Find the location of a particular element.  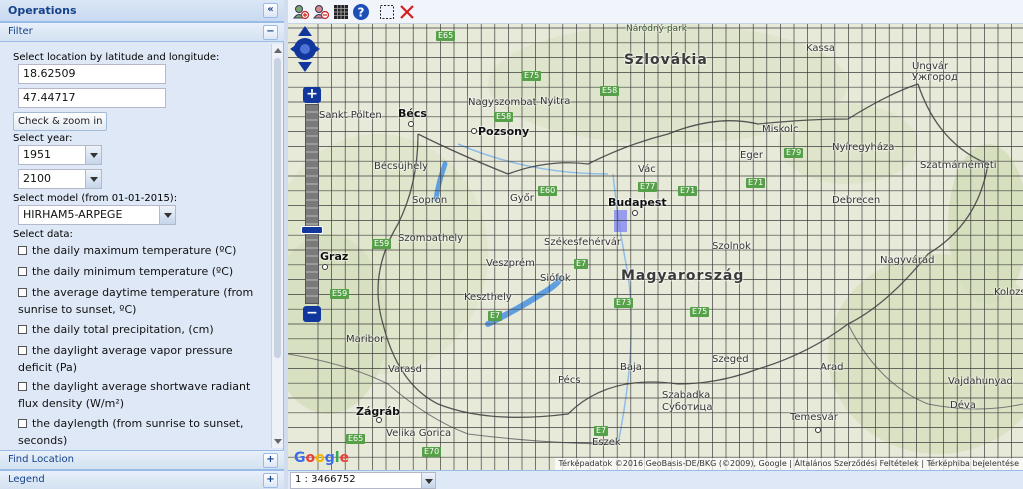

map-toolbar: ? is located at coordinates (655, 12).